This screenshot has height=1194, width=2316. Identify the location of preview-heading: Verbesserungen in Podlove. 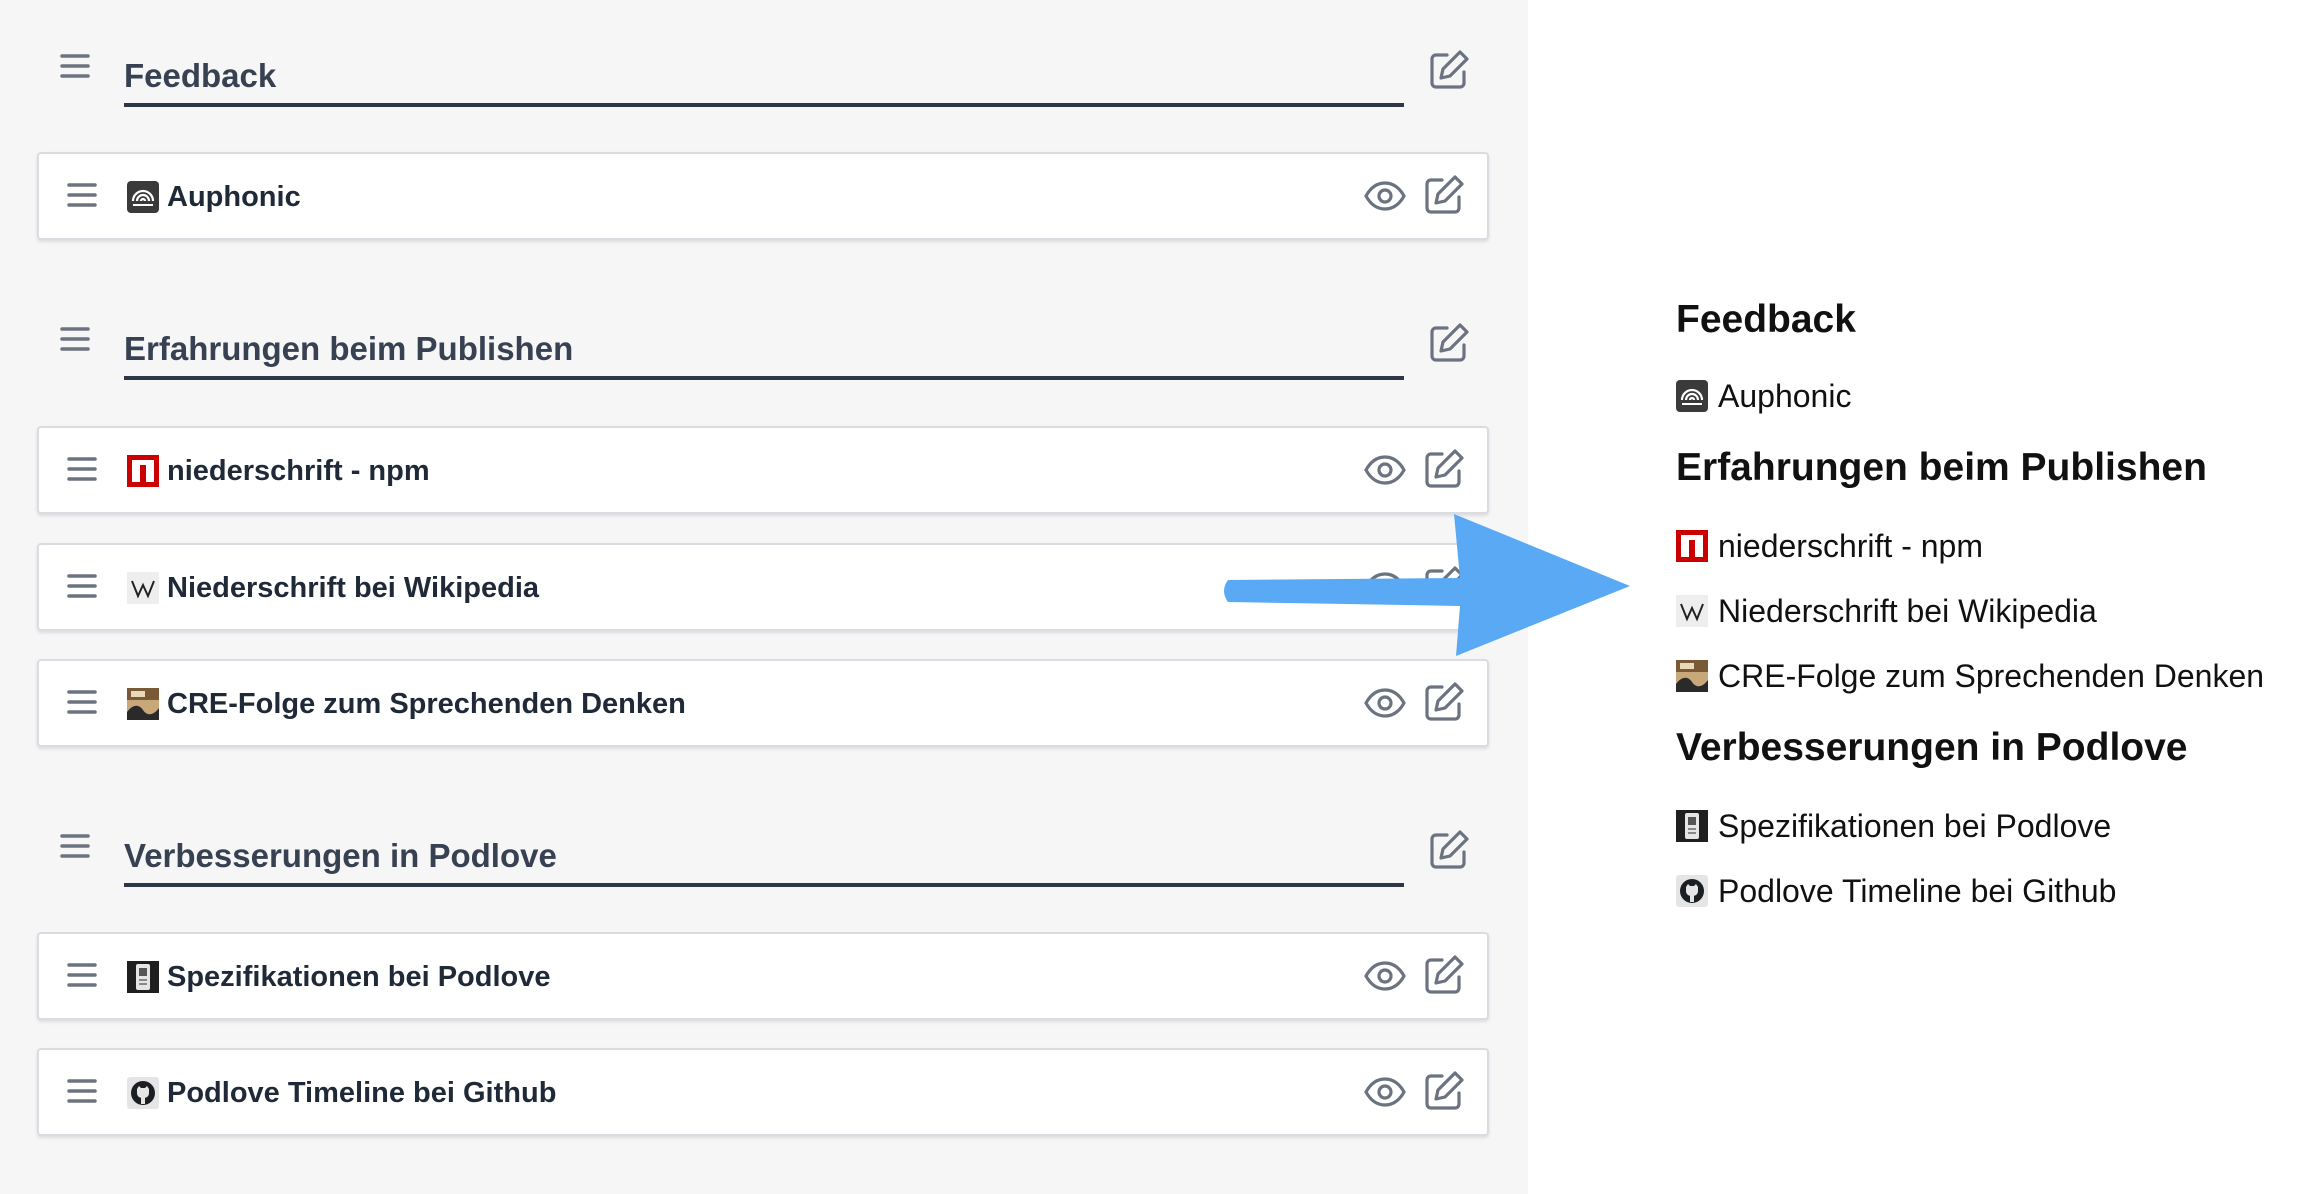
(1932, 747).